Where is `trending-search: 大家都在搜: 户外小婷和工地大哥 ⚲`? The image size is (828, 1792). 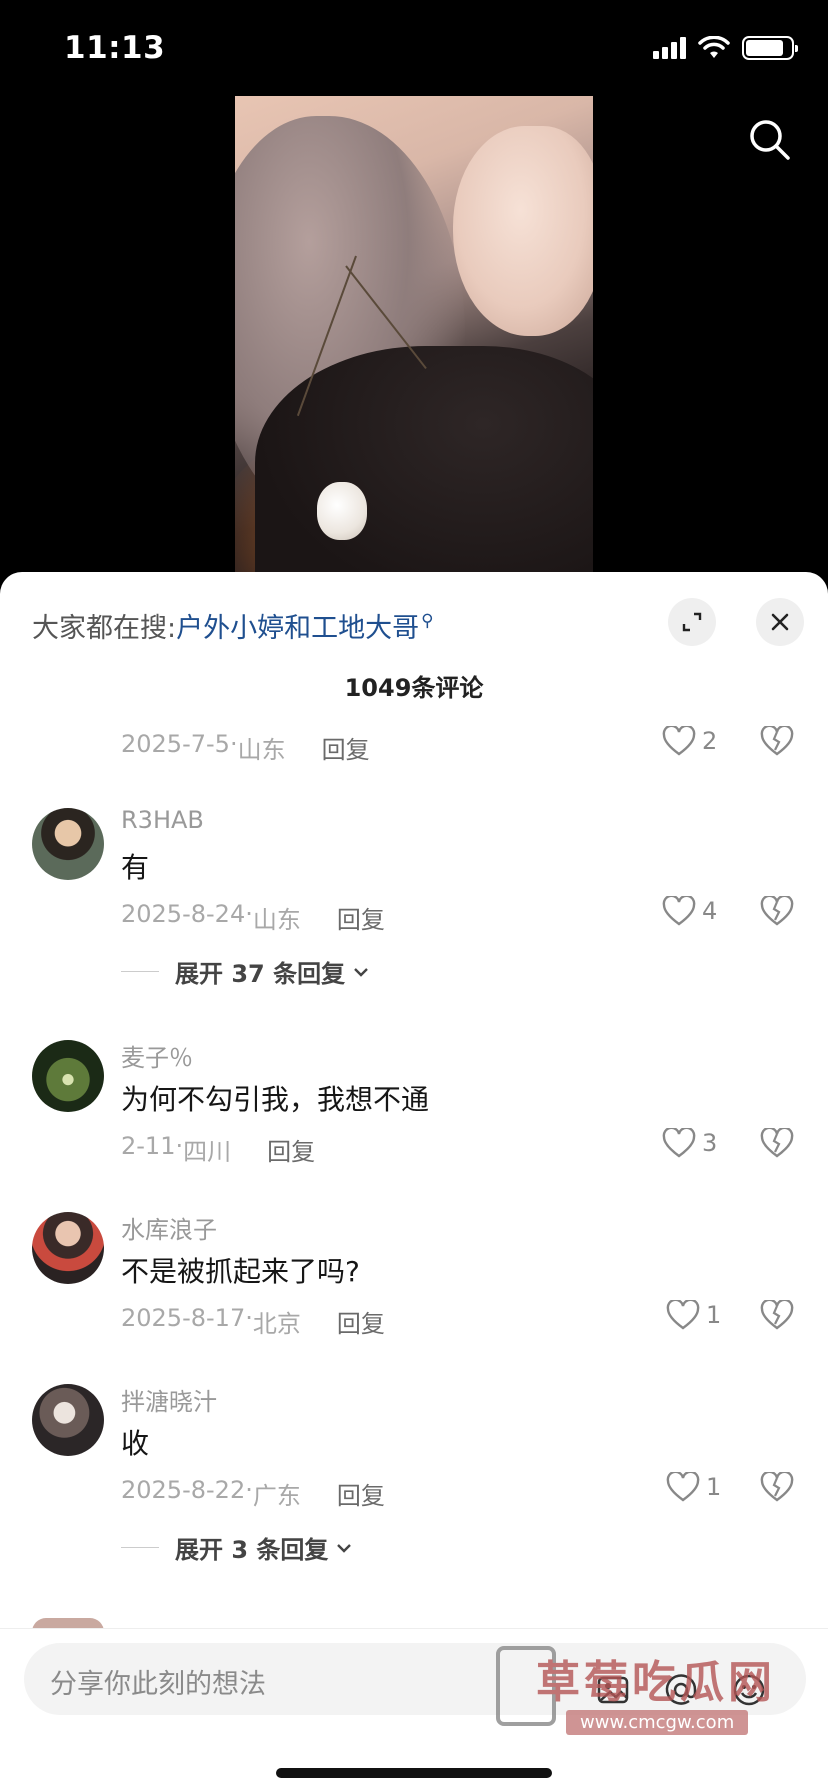 trending-search: 大家都在搜: 户外小婷和工地大哥 ⚲ is located at coordinates (233, 625).